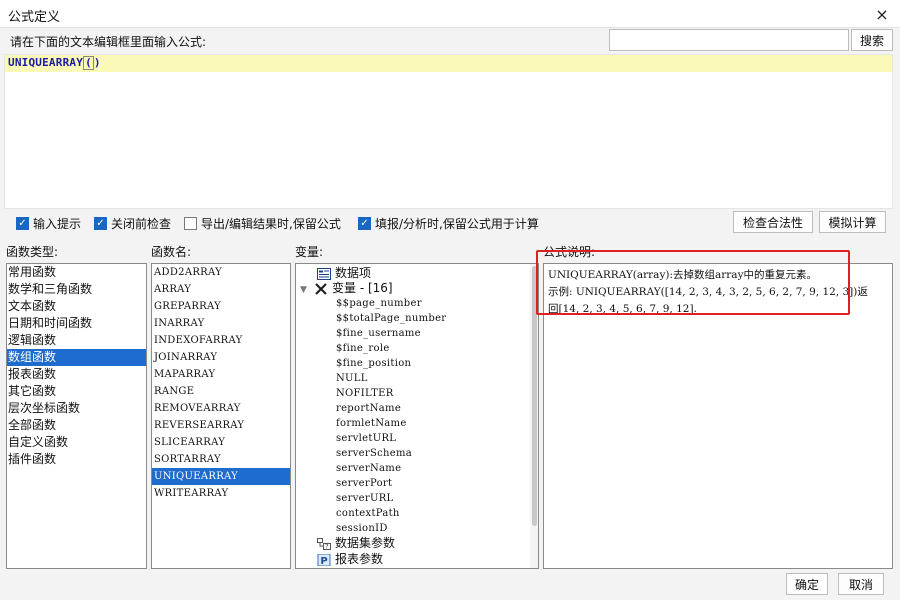  Describe the element at coordinates (368, 468) in the screenshot. I see `variable-item: serverName` at that location.